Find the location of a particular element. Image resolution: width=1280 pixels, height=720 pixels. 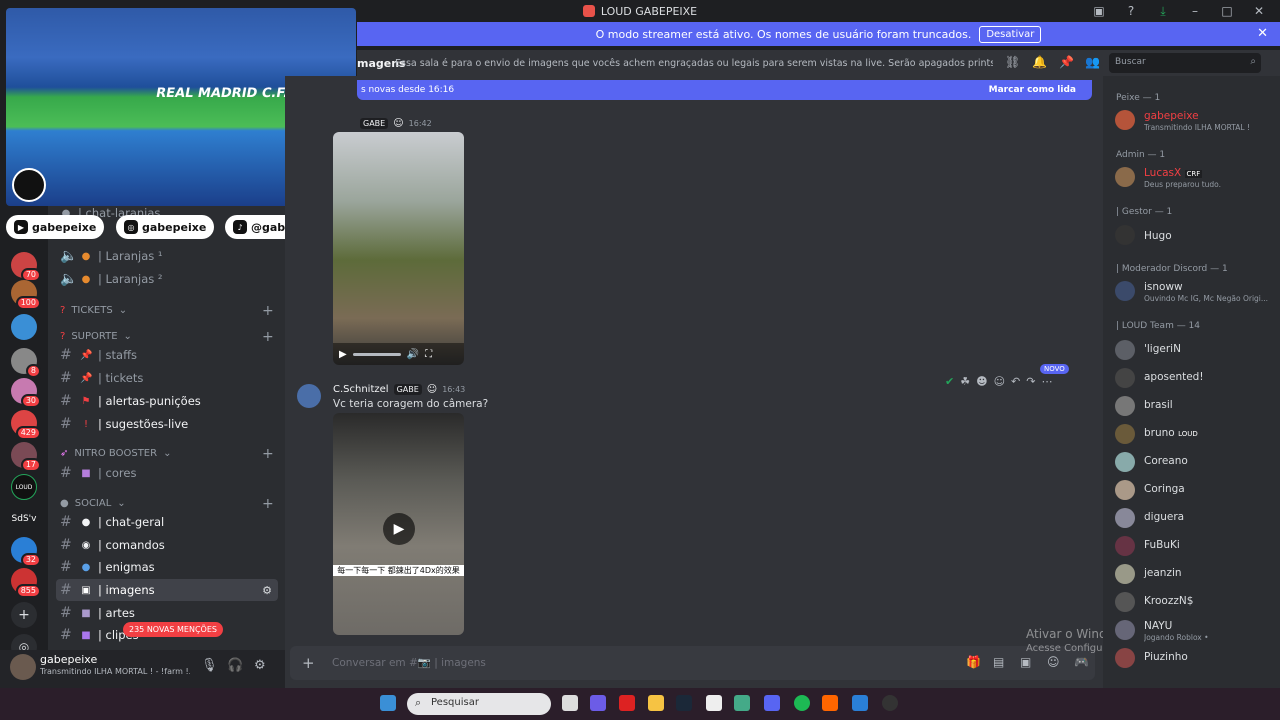

folder-icon is located at coordinates (656, 703).